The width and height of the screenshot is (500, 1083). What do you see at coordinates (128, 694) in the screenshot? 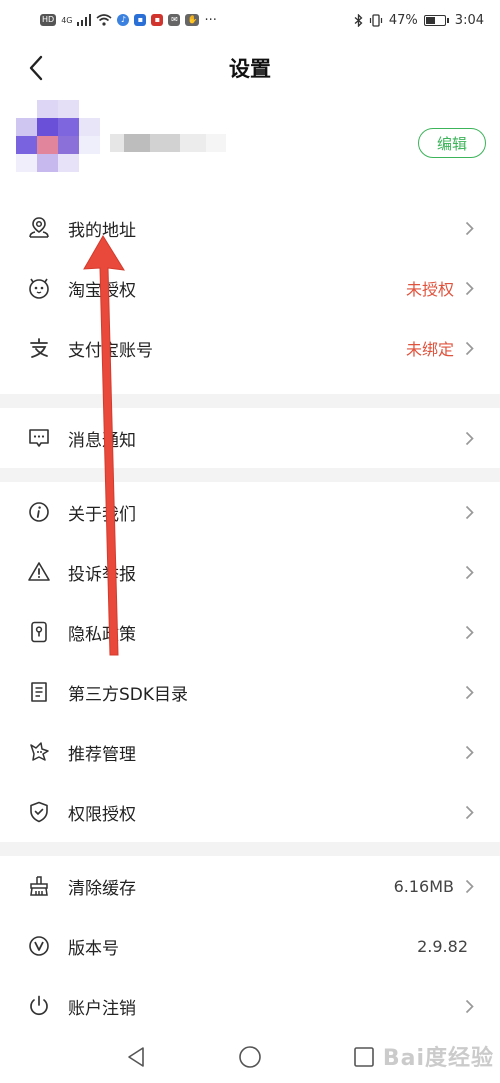
I see `row-label: 第三方SDK目录` at bounding box center [128, 694].